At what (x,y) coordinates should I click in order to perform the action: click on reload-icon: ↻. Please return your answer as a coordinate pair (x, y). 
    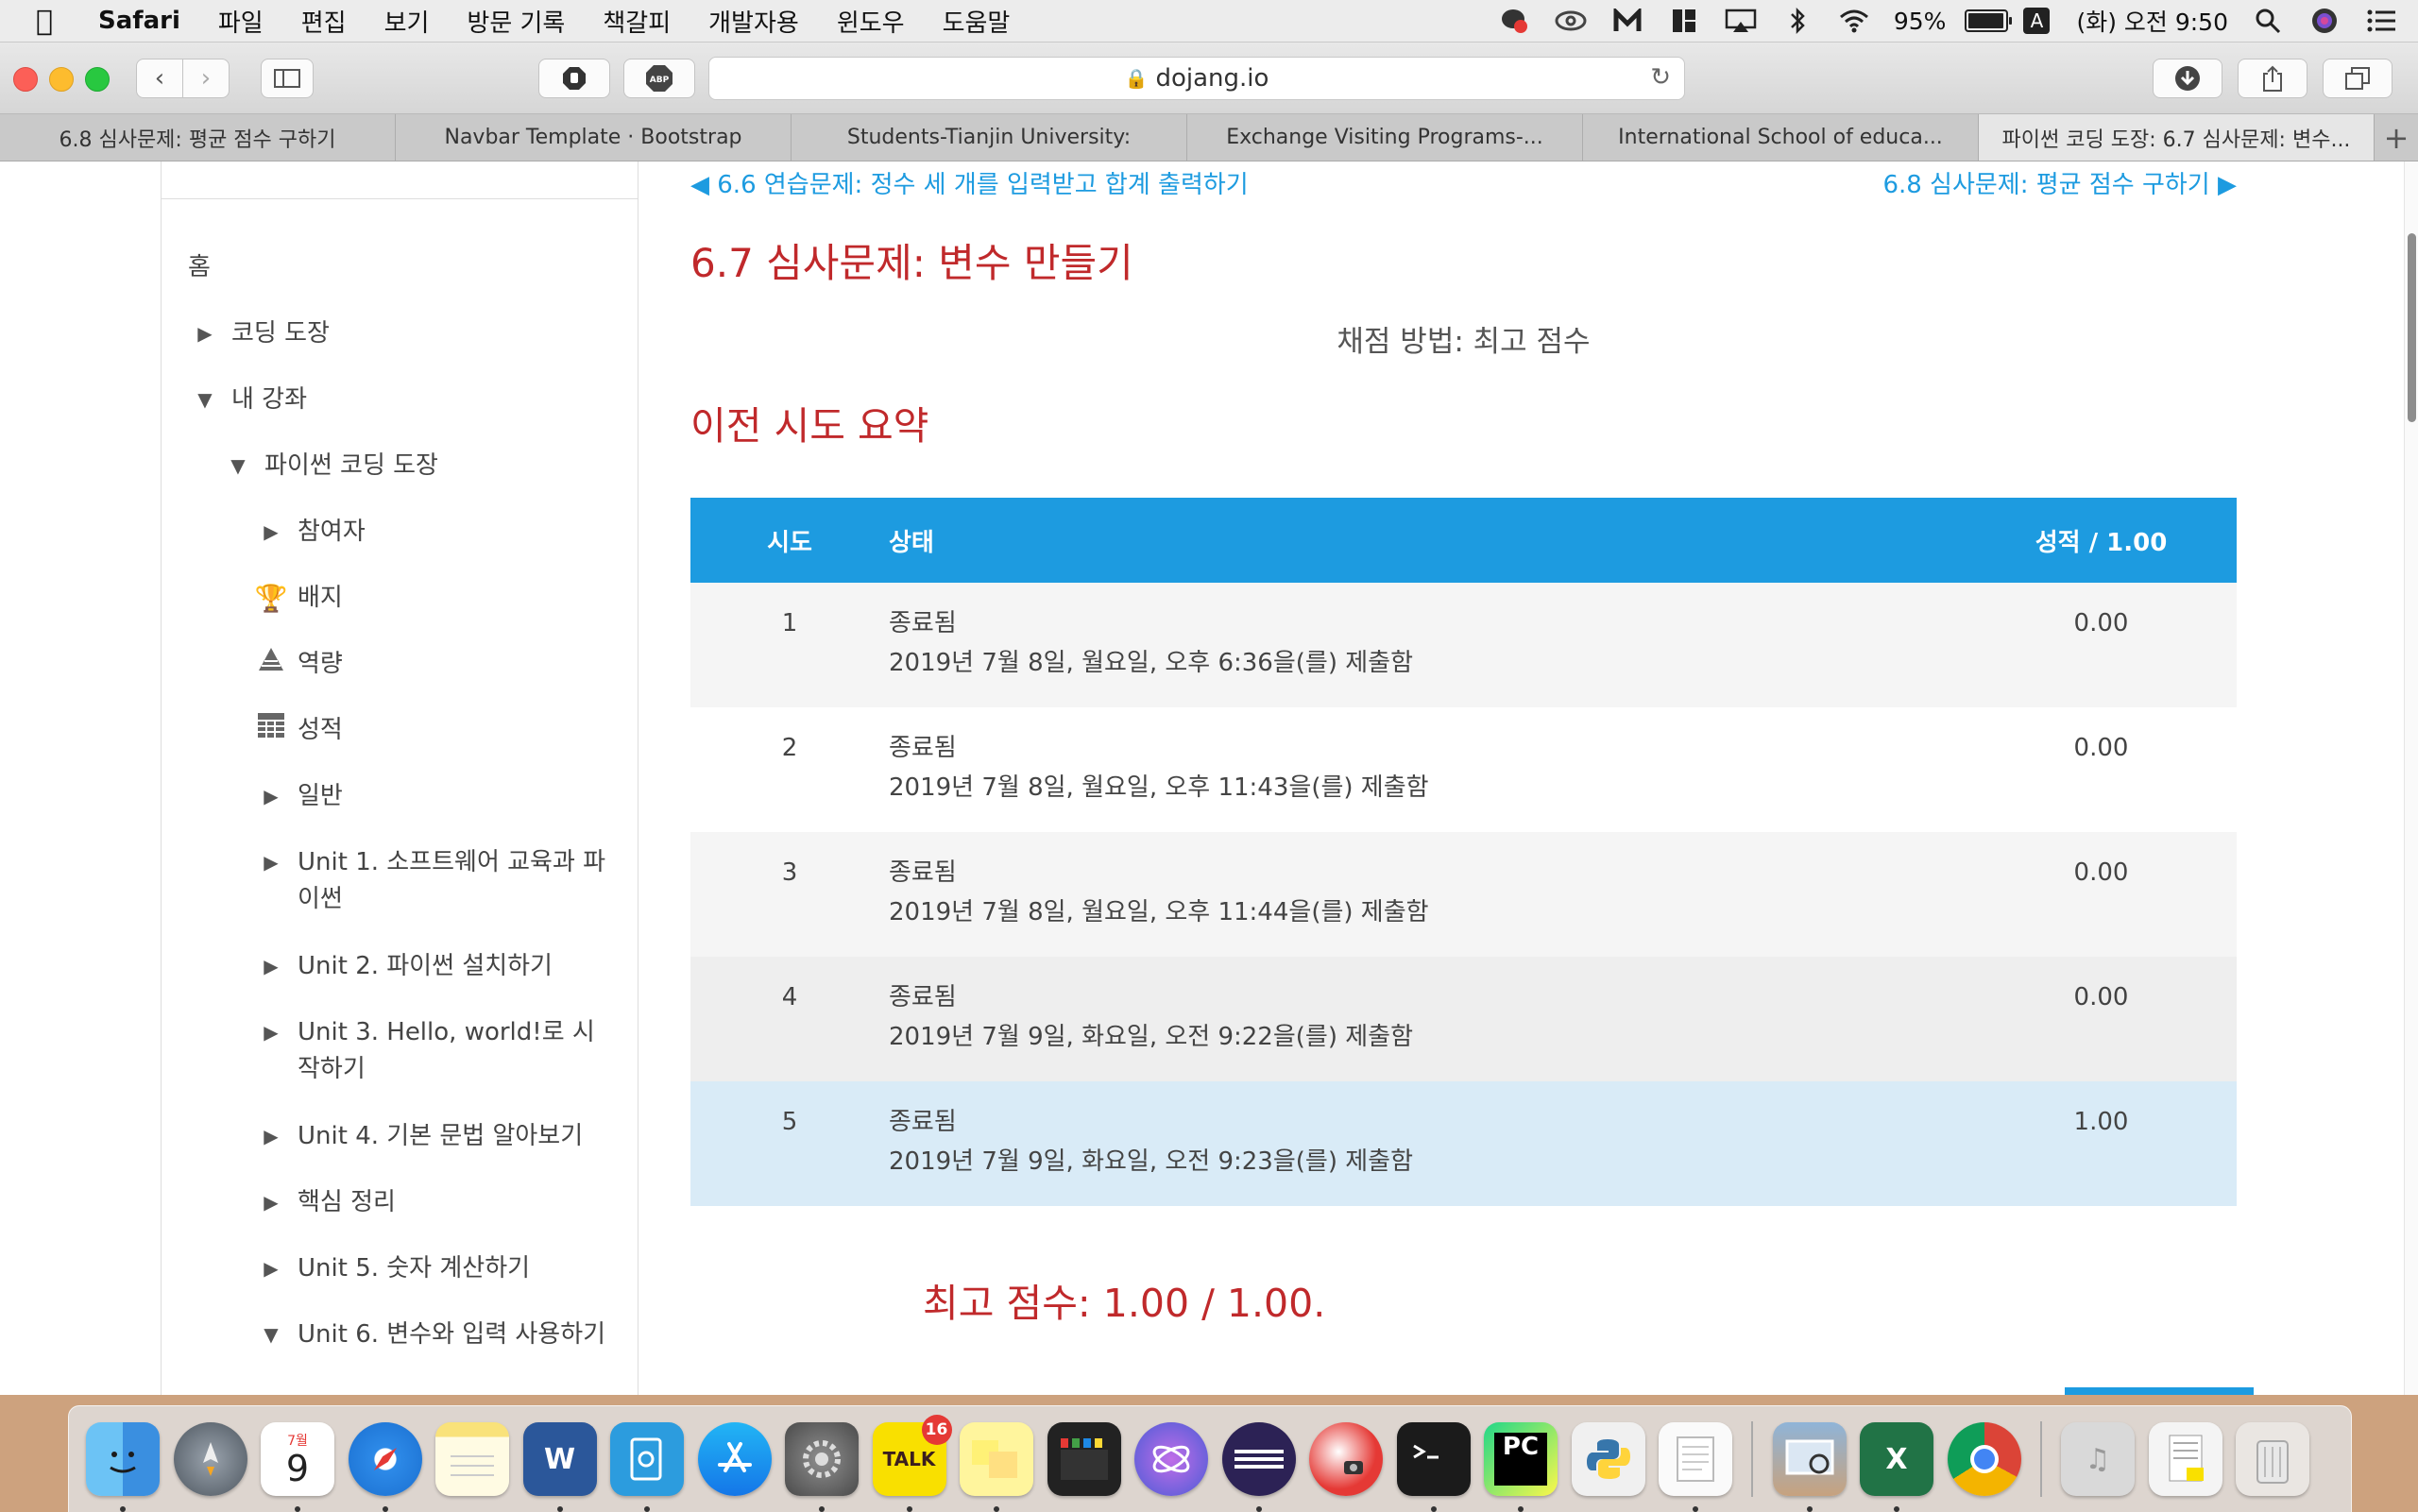
    Looking at the image, I should click on (1661, 77).